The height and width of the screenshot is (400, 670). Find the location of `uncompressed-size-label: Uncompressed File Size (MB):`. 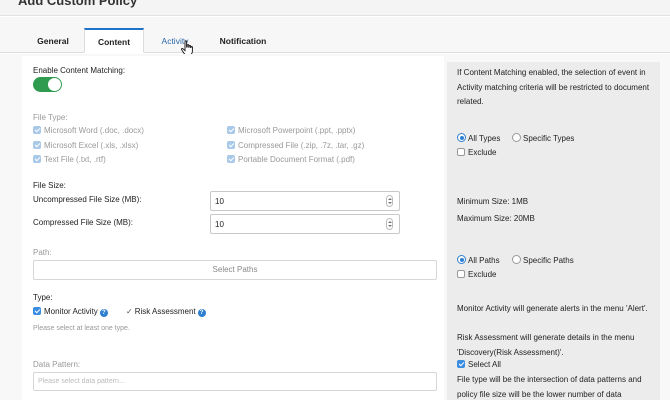

uncompressed-size-label: Uncompressed File Size (MB): is located at coordinates (87, 199).